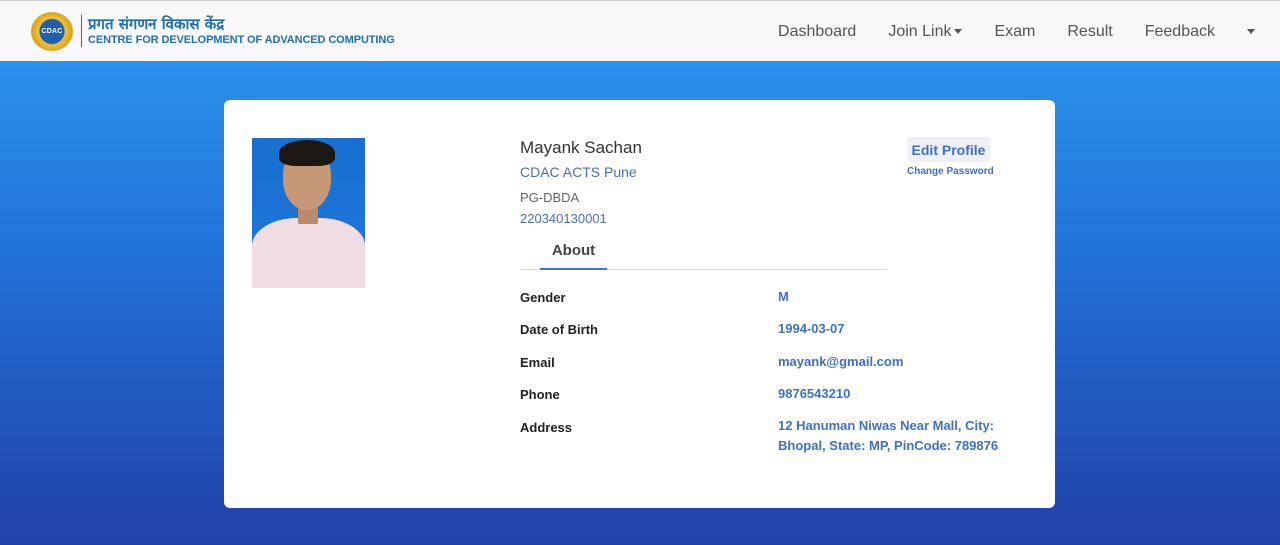 Image resolution: width=1280 pixels, height=545 pixels. What do you see at coordinates (540, 394) in the screenshot?
I see `phone-label: Phone` at bounding box center [540, 394].